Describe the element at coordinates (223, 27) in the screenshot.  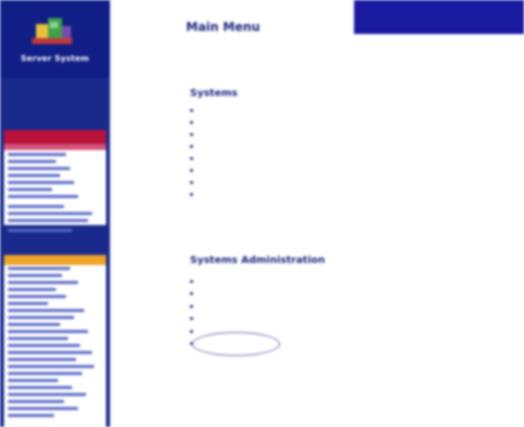
I see `page-title: Main Menu` at that location.